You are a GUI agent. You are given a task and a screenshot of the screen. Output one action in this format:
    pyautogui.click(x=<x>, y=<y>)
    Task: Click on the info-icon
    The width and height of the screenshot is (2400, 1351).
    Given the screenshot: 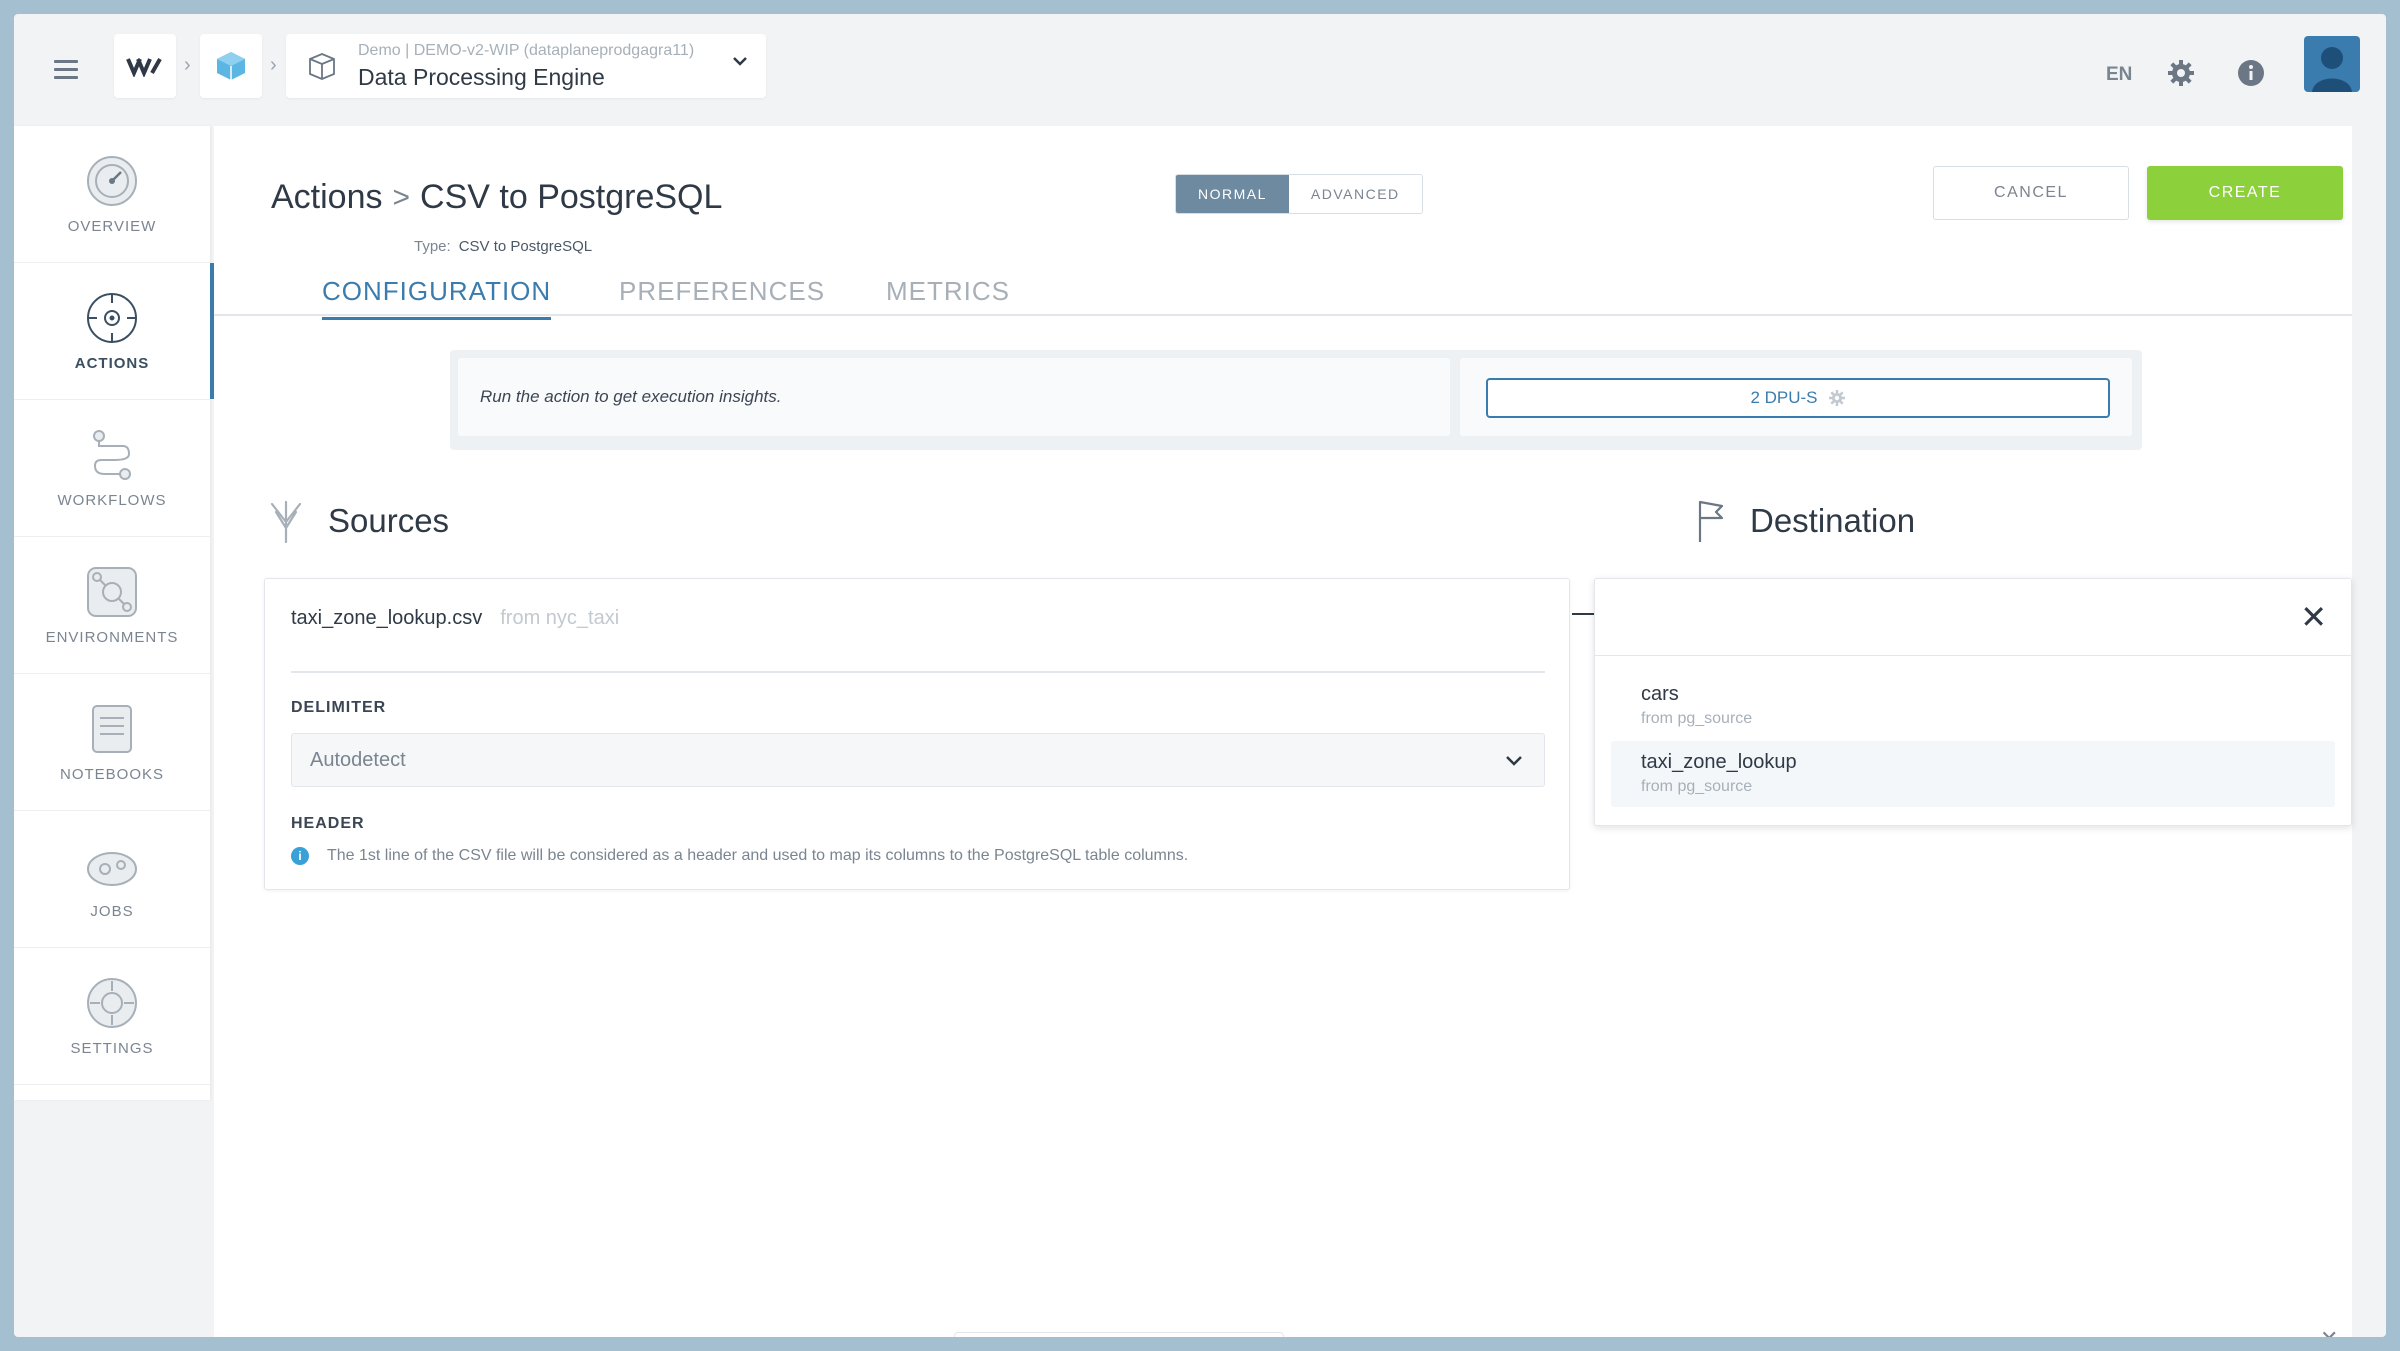 What is the action you would take?
    pyautogui.click(x=2251, y=73)
    